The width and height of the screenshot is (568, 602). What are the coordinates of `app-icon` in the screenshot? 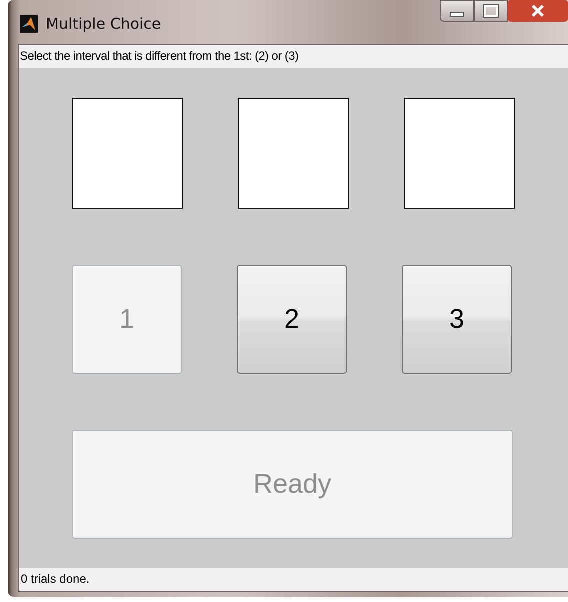 It's located at (29, 24).